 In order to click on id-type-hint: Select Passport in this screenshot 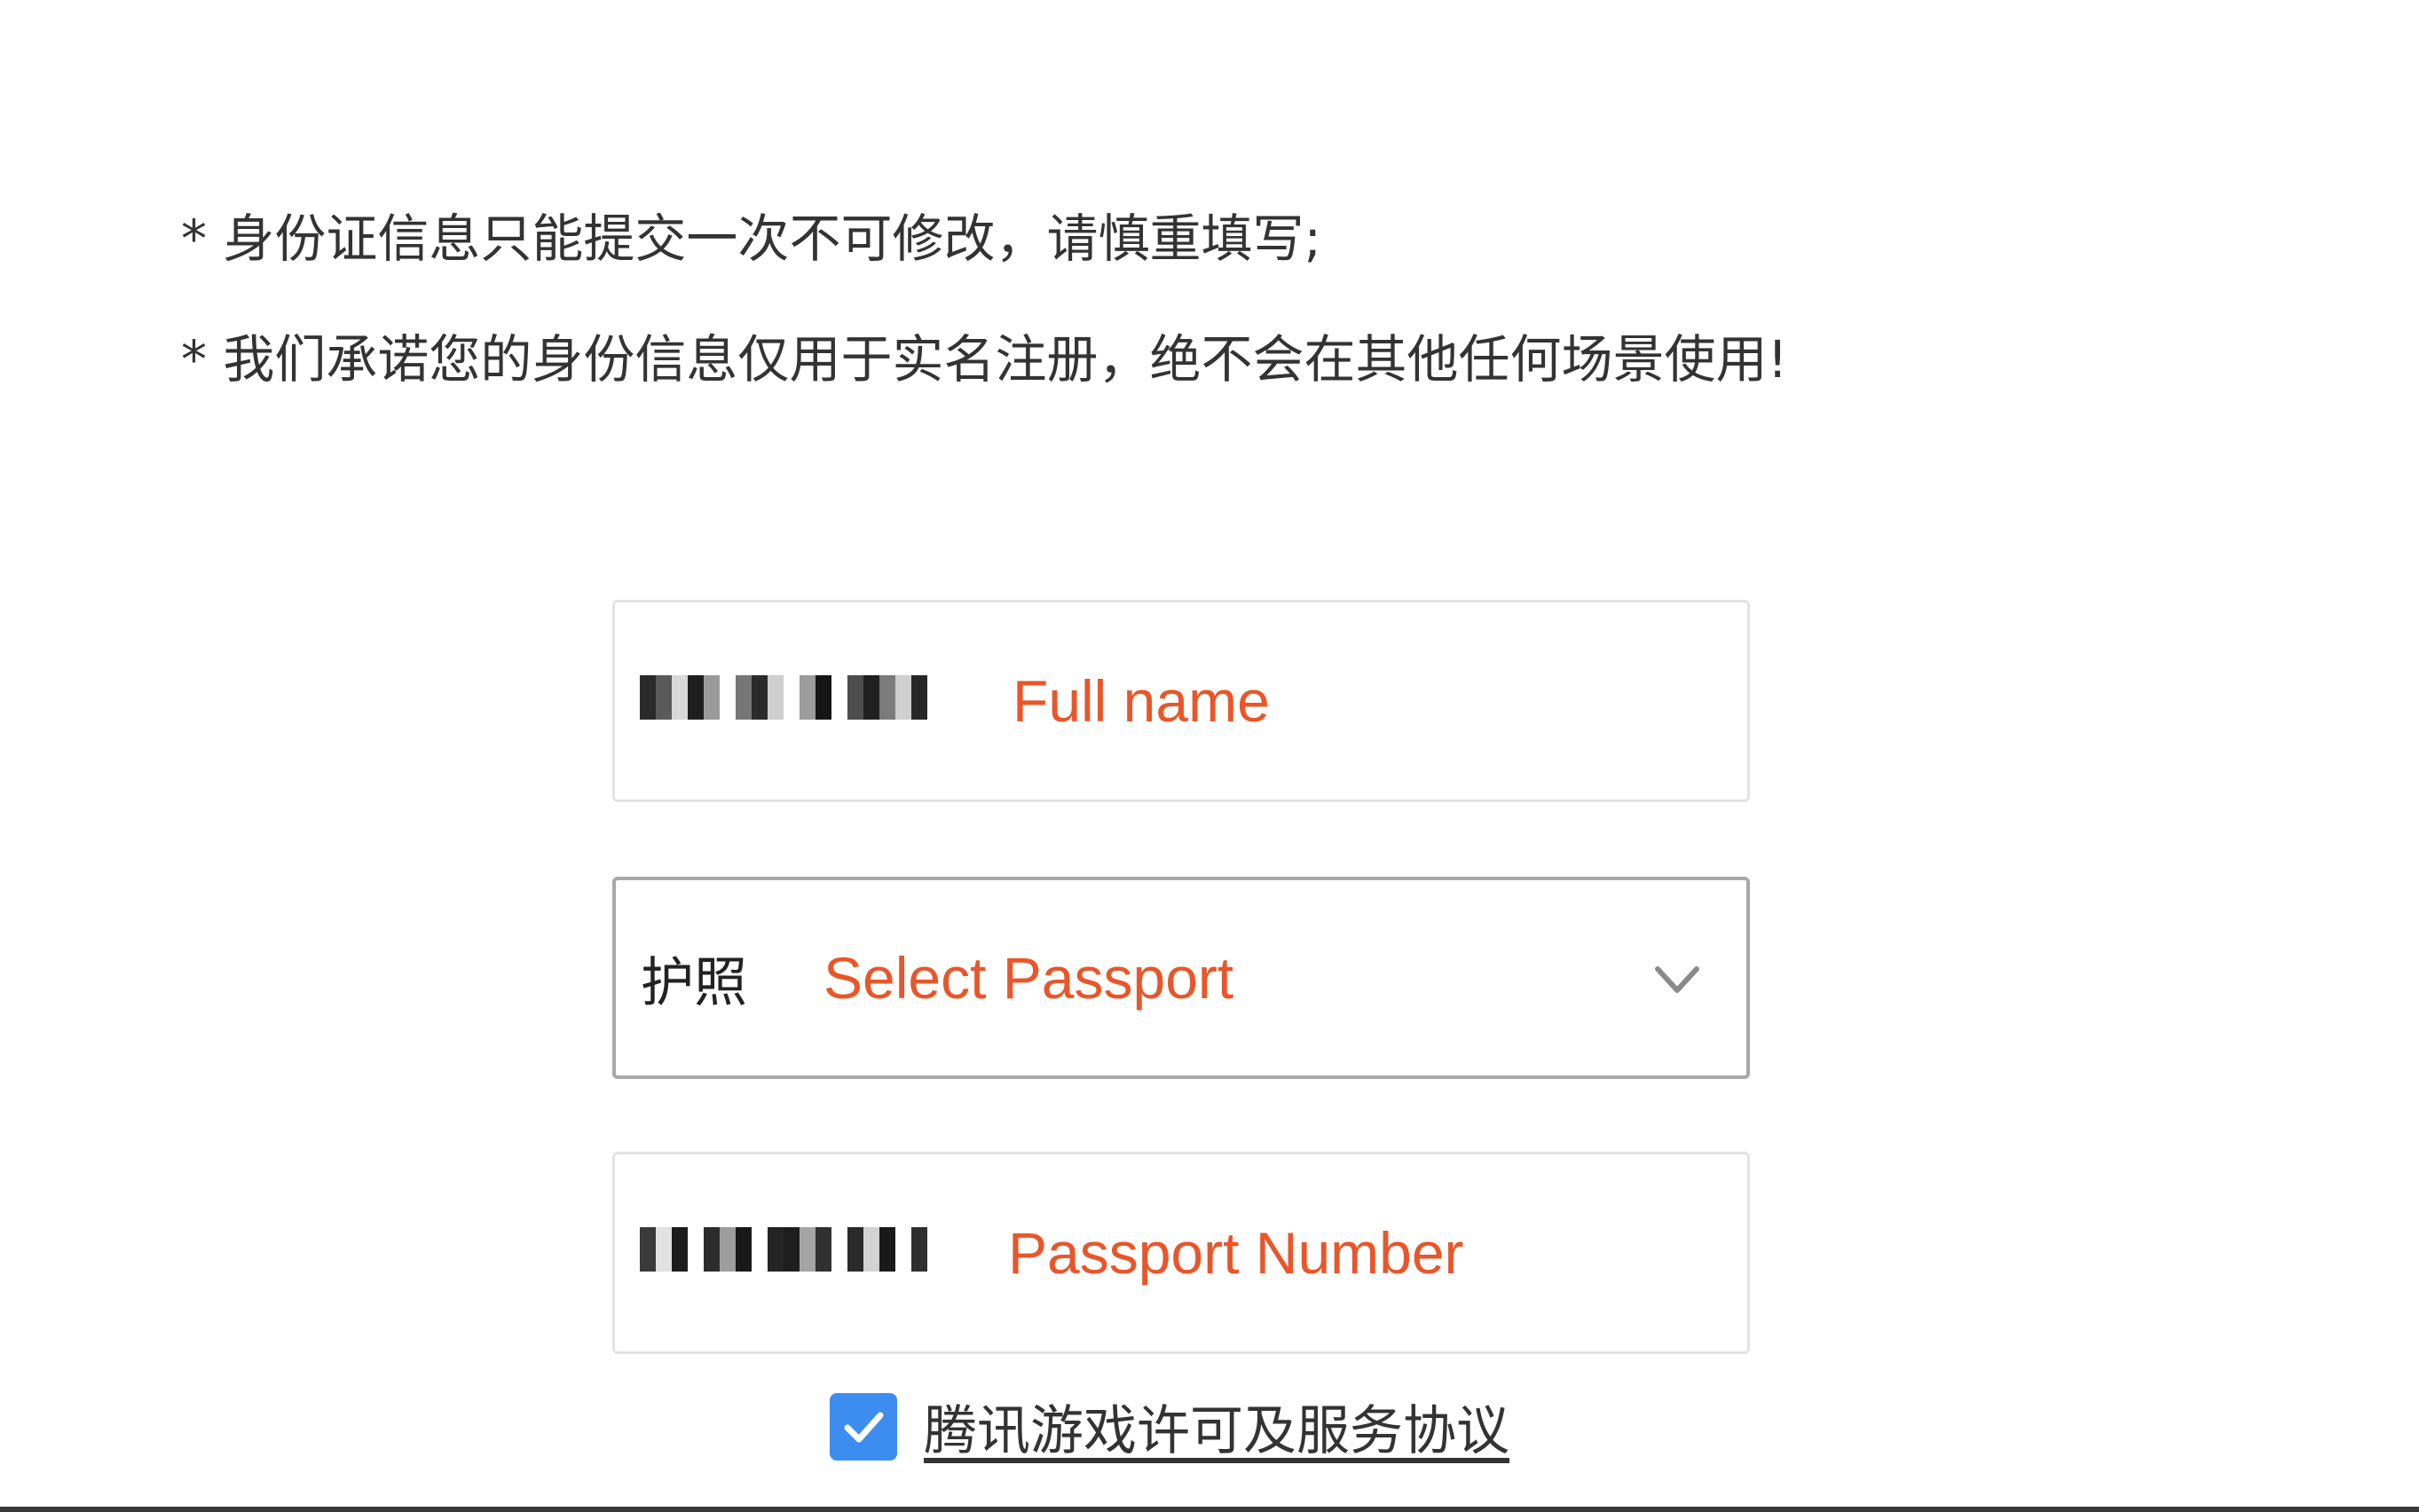, I will do `click(1028, 978)`.